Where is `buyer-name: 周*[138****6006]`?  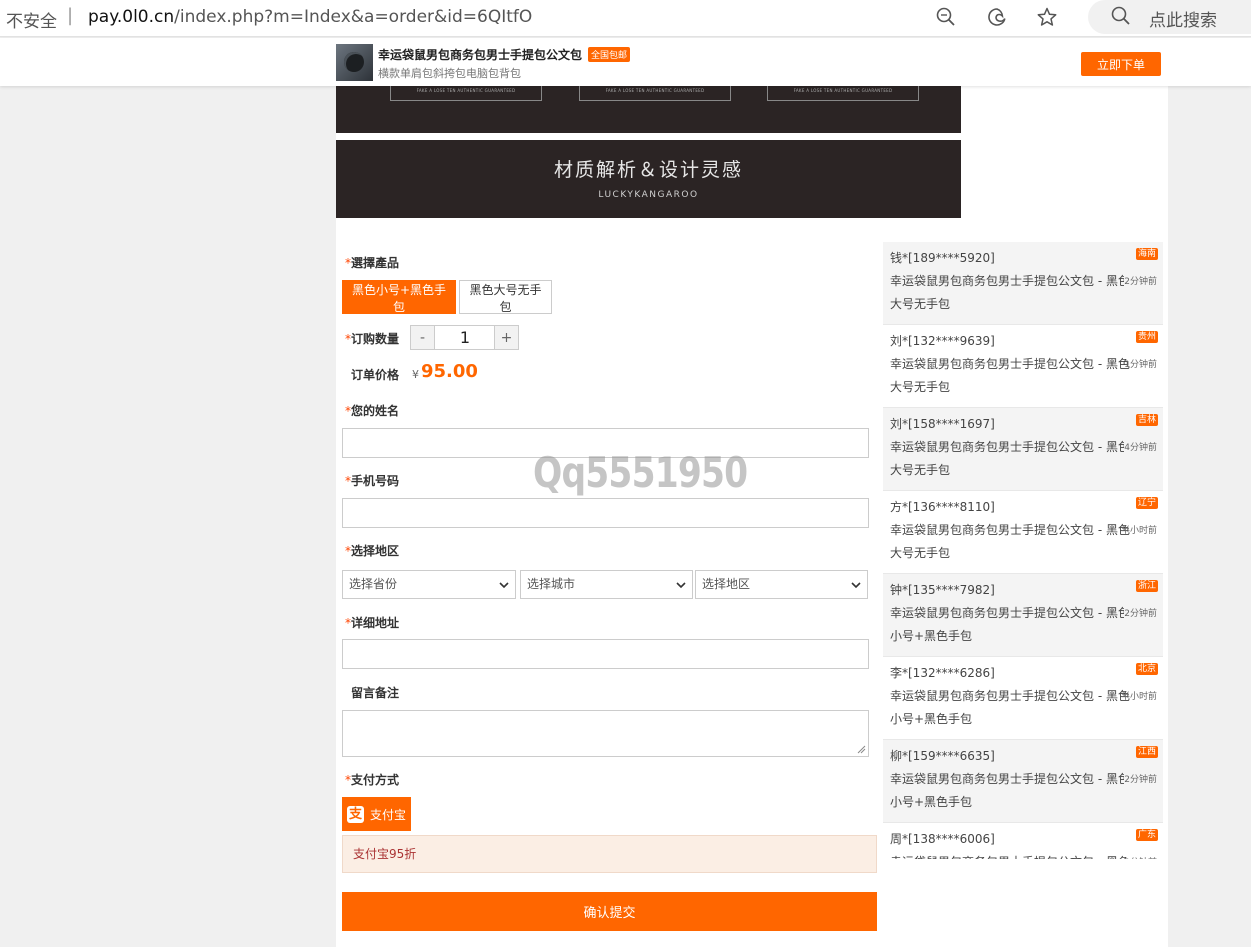
buyer-name: 周*[138****6006] is located at coordinates (942, 839).